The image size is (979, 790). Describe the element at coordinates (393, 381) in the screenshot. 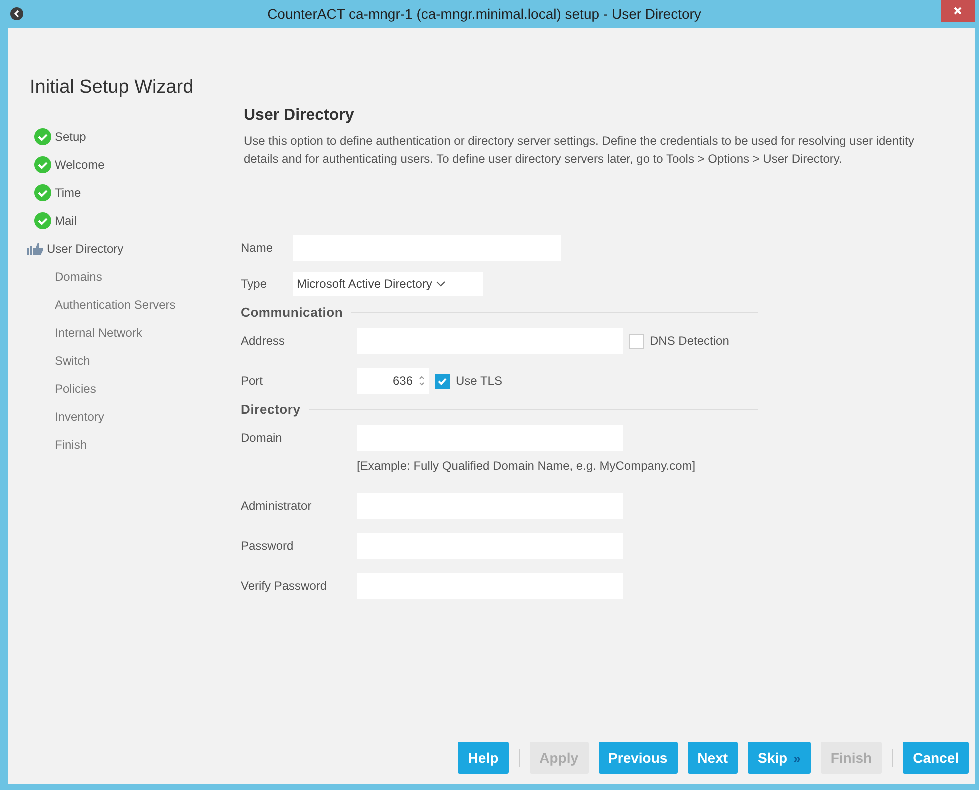

I see `port-spinner: 636` at that location.